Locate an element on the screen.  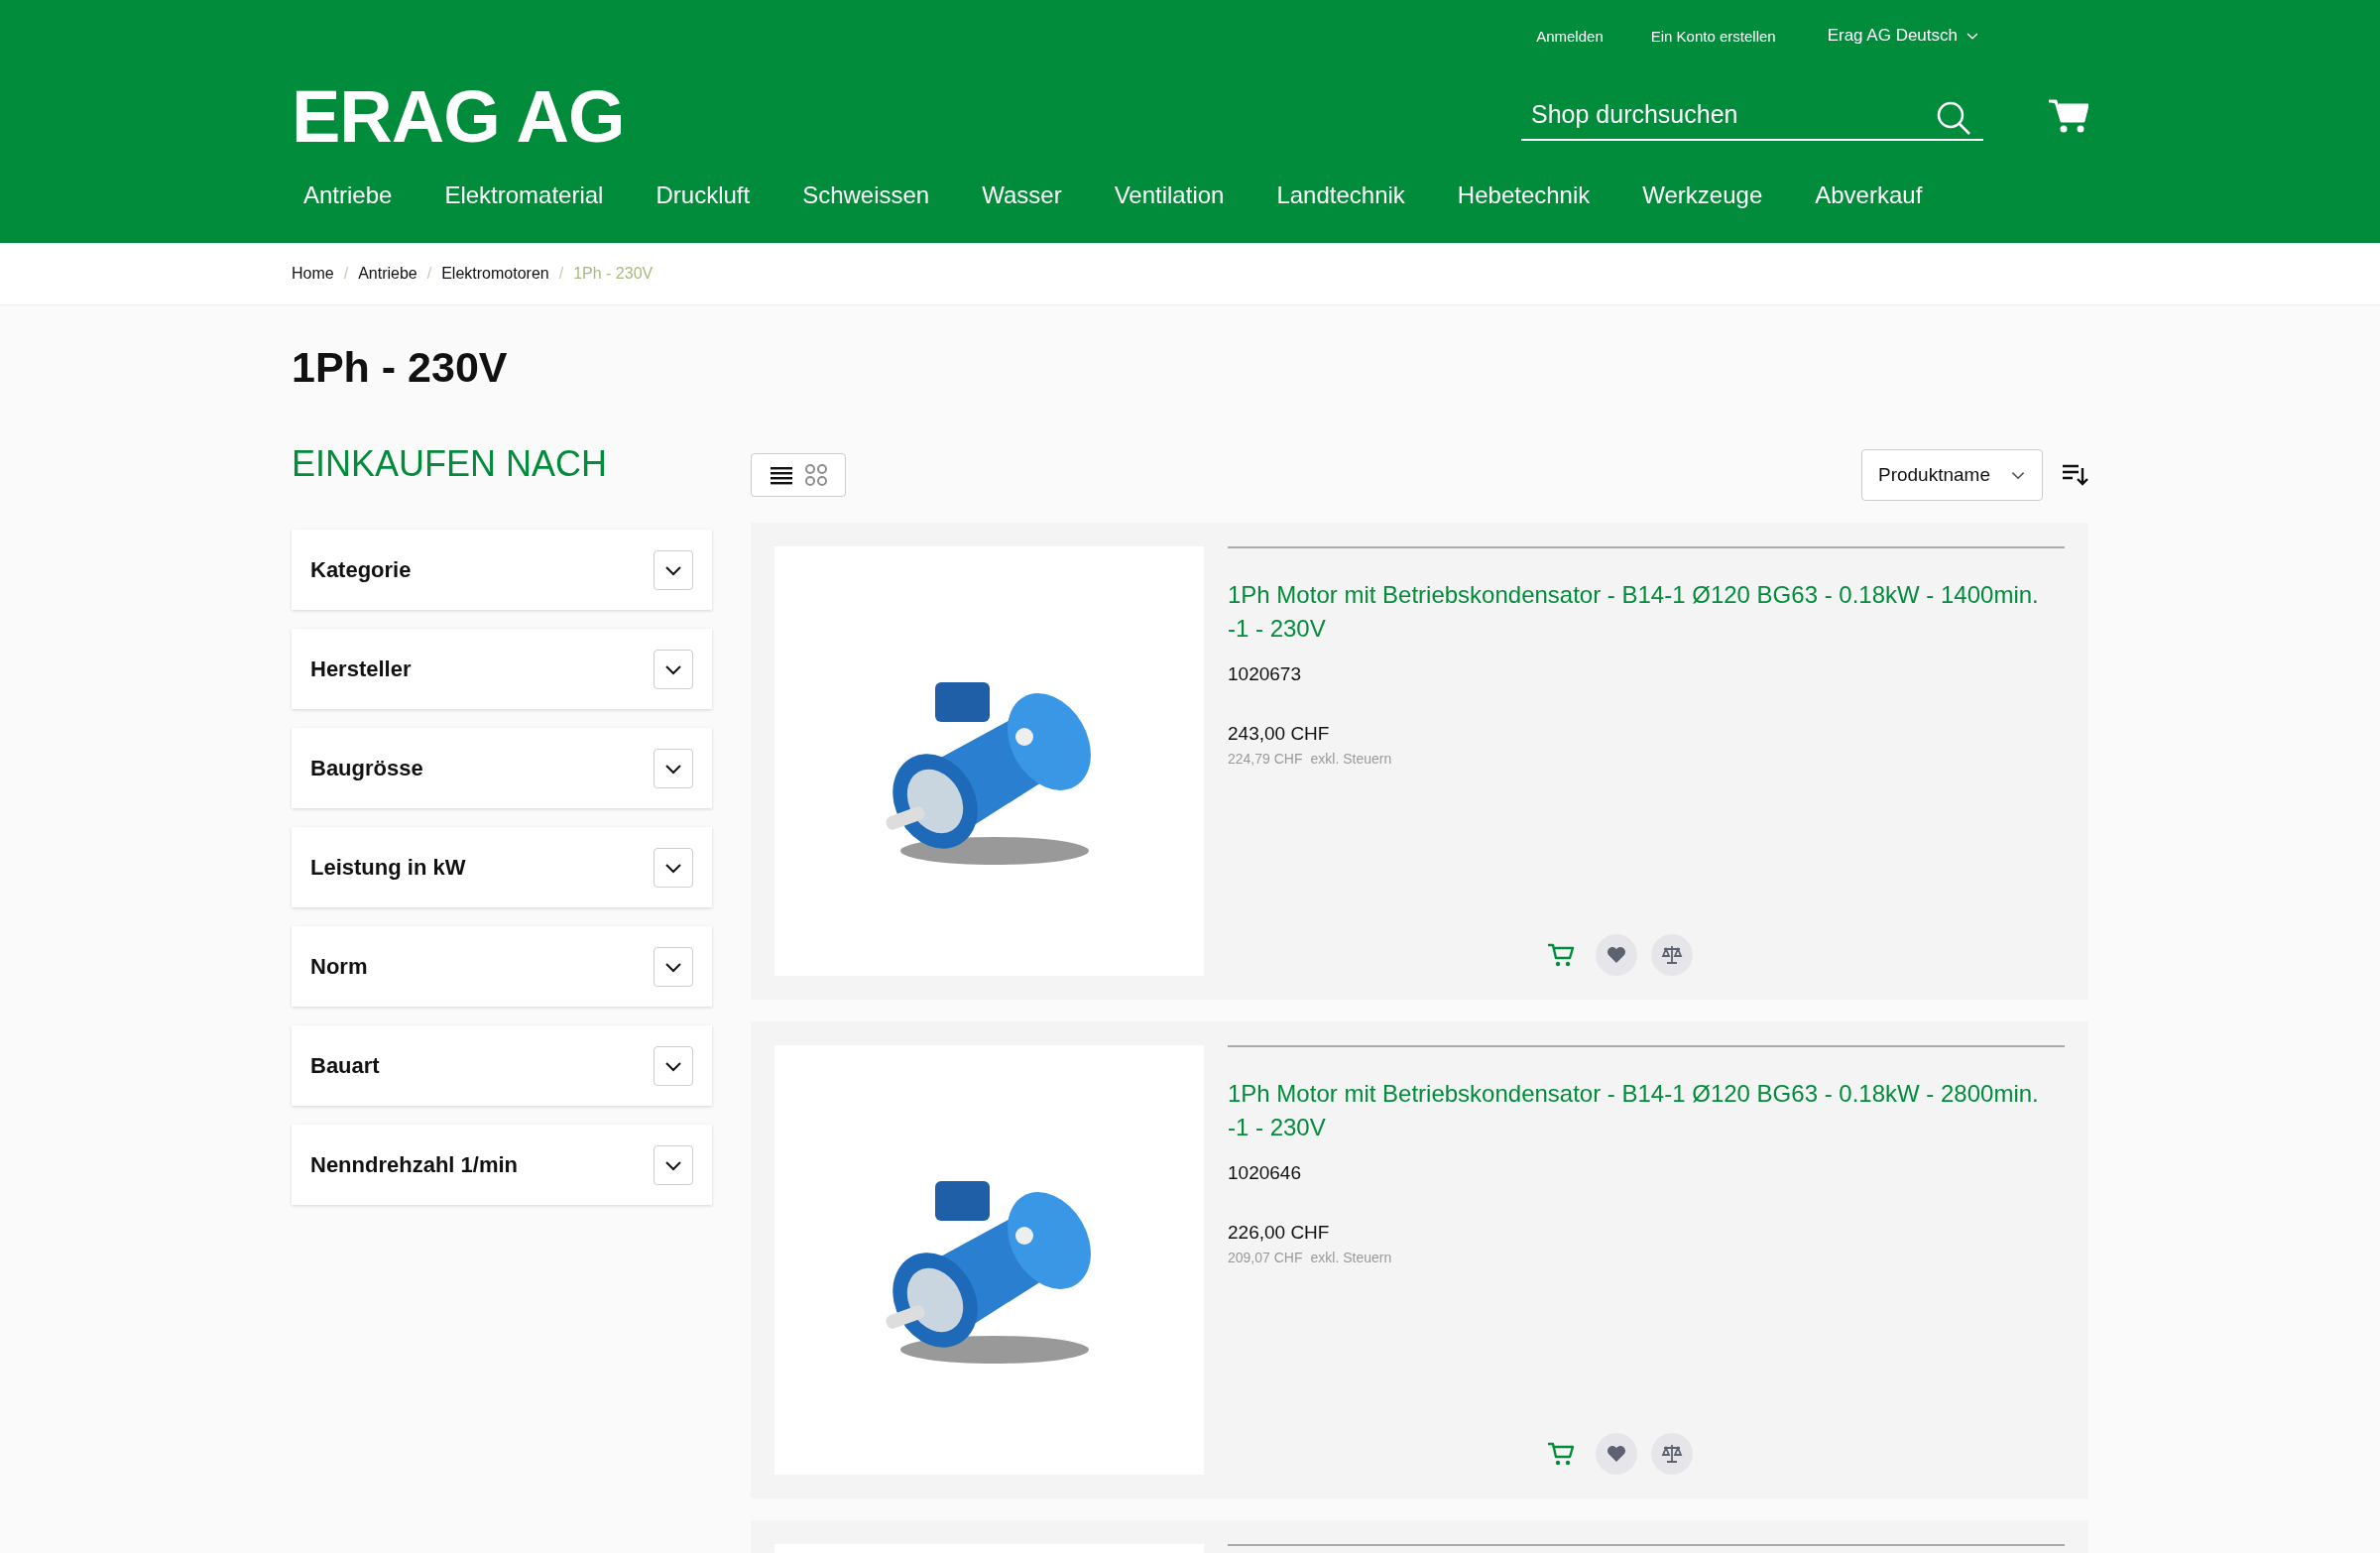
list-view-button is located at coordinates (781, 475).